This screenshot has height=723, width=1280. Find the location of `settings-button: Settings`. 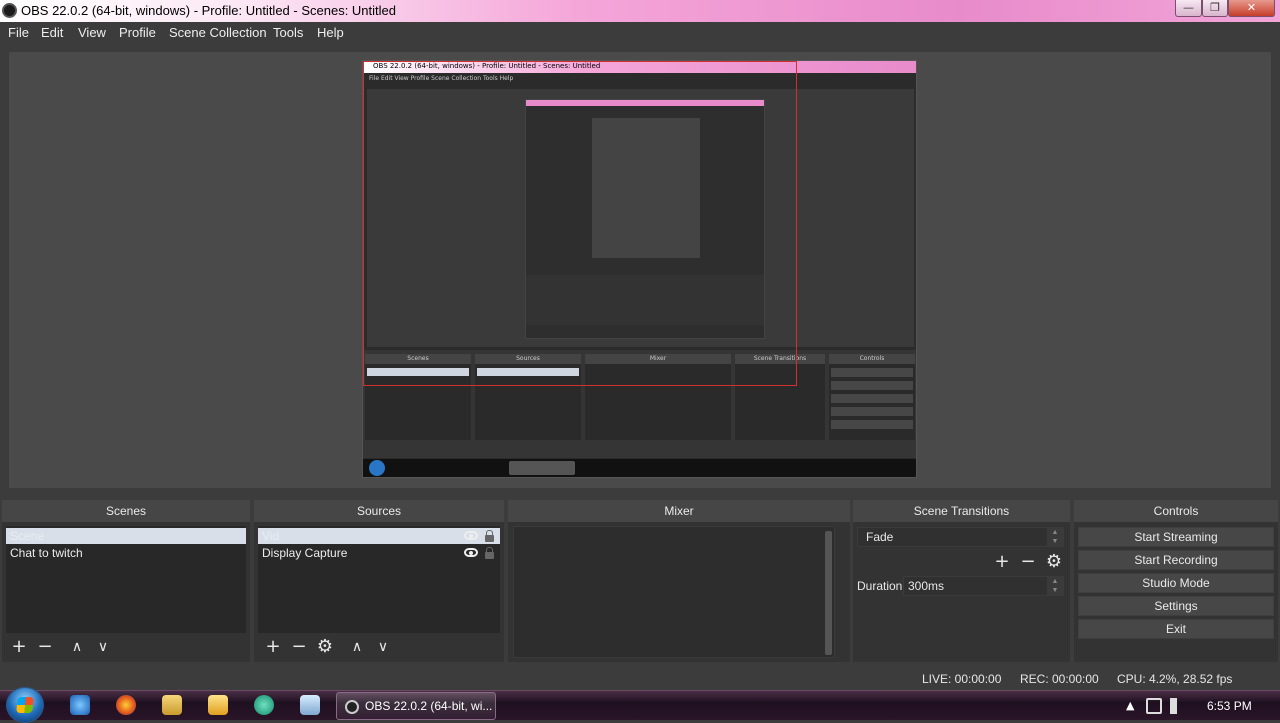

settings-button: Settings is located at coordinates (1176, 606).